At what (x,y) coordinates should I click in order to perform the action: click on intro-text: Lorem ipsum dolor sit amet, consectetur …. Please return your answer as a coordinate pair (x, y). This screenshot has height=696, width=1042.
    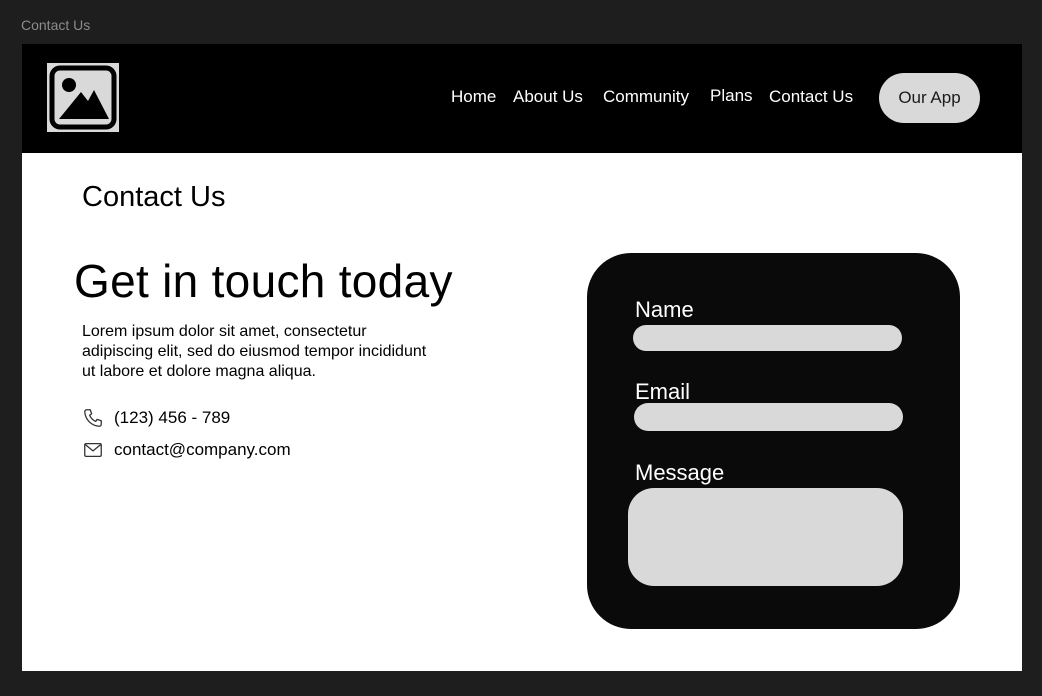
    Looking at the image, I should click on (254, 351).